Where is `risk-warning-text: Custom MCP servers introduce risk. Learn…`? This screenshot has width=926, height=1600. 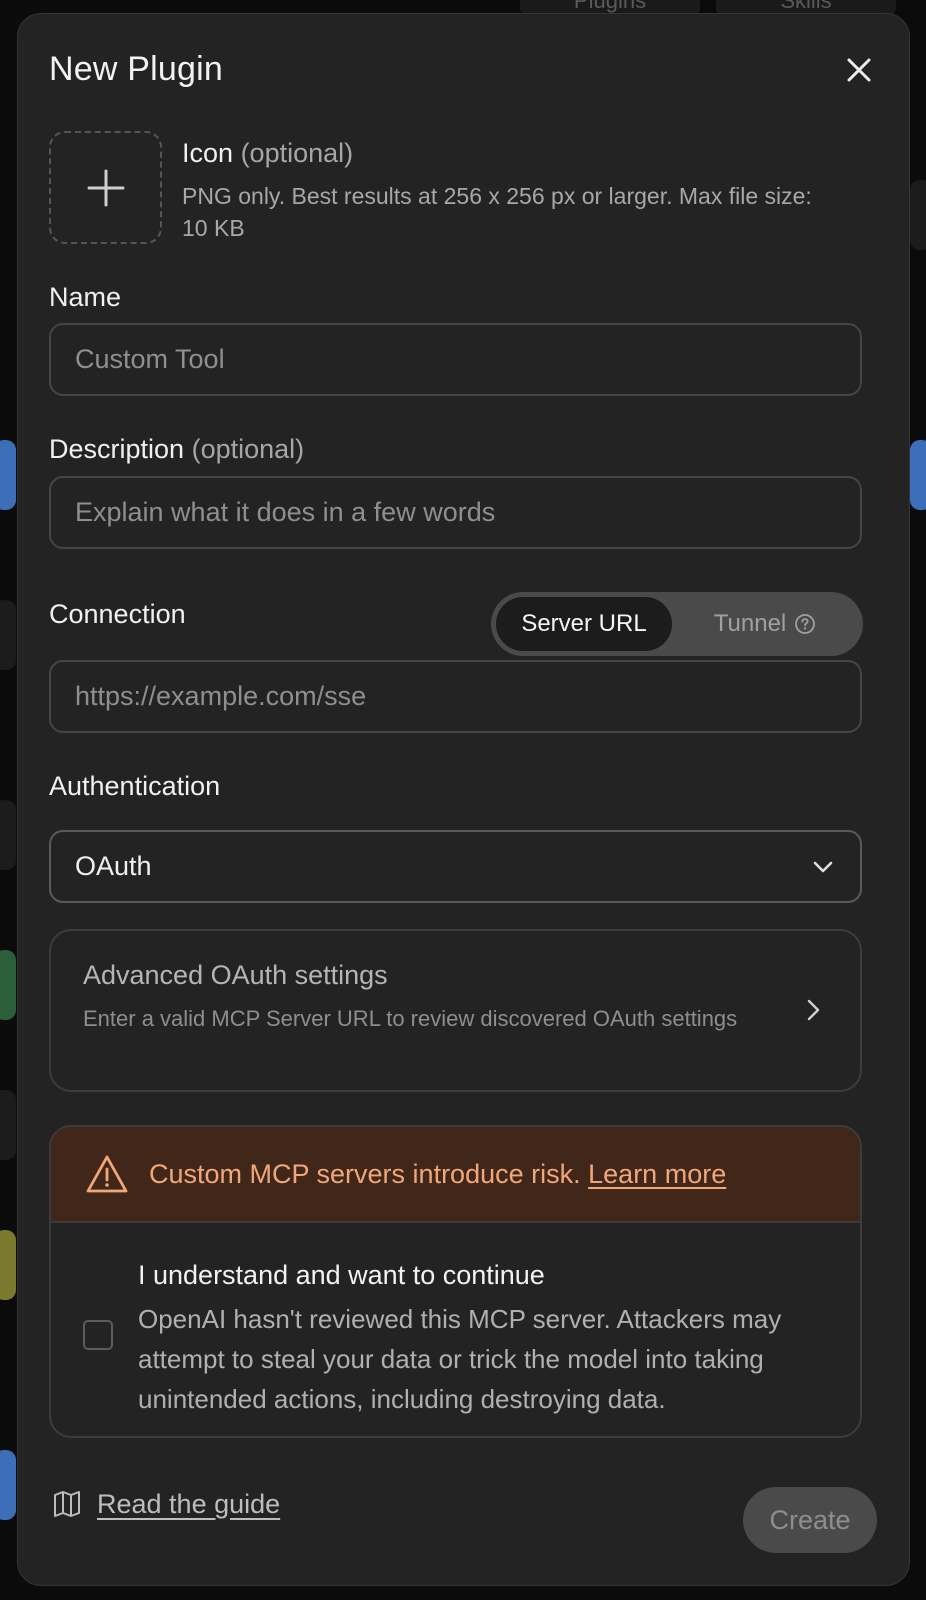 risk-warning-text: Custom MCP servers introduce risk. Learn… is located at coordinates (437, 1174).